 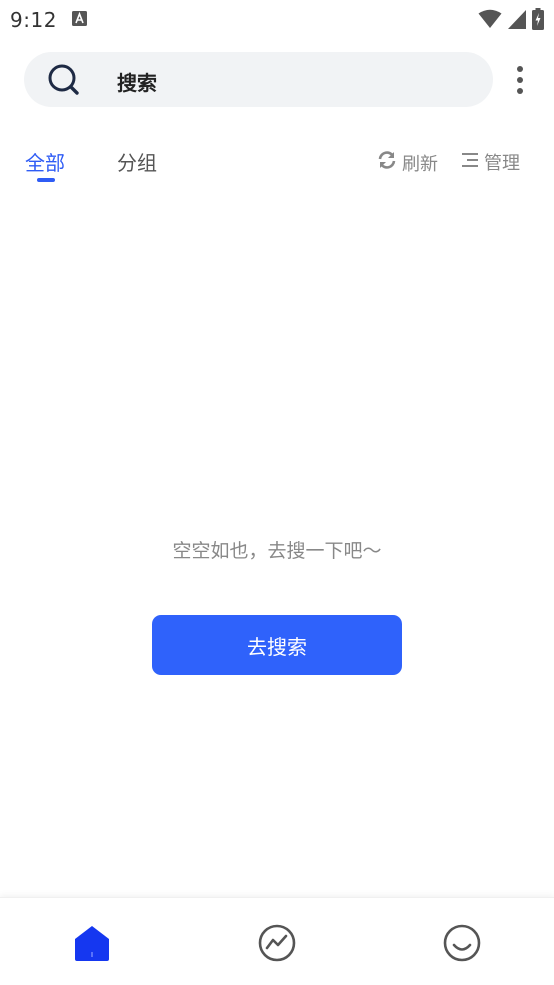 I want to click on refresh-label: 刷新, so click(x=420, y=164).